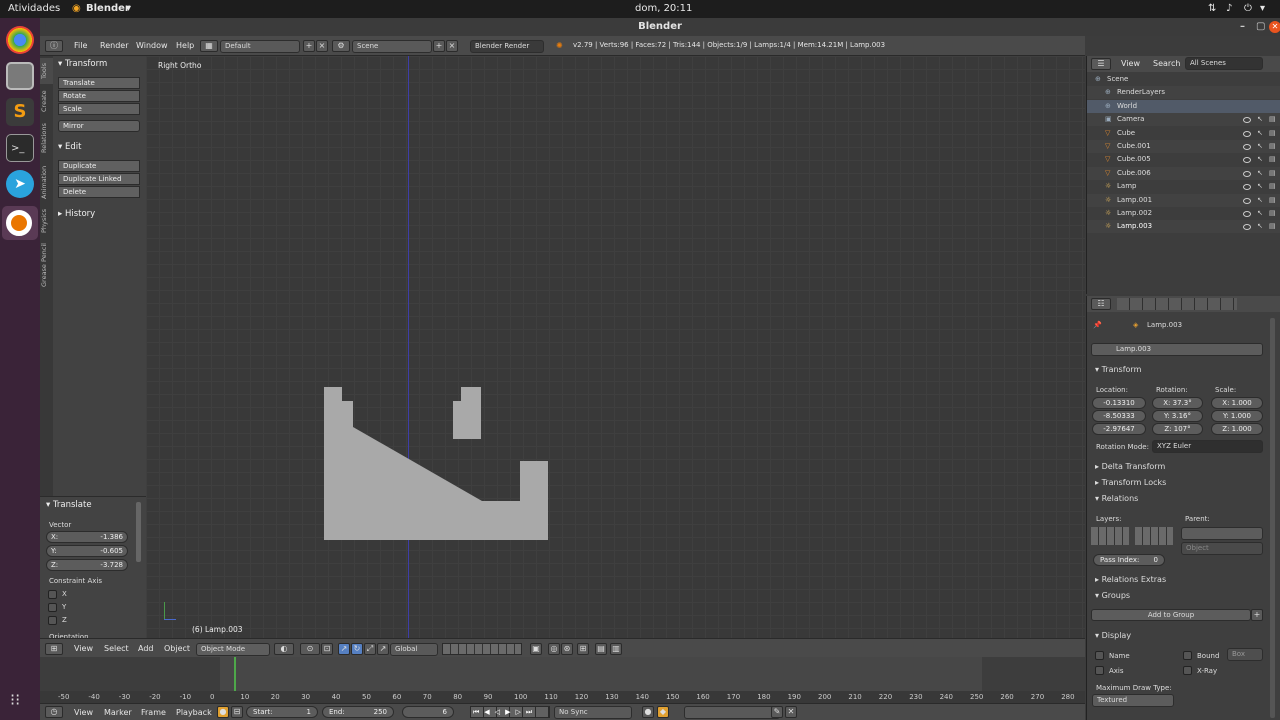 The image size is (1280, 720). Describe the element at coordinates (177, 648) in the screenshot. I see `menu-object: Object` at that location.